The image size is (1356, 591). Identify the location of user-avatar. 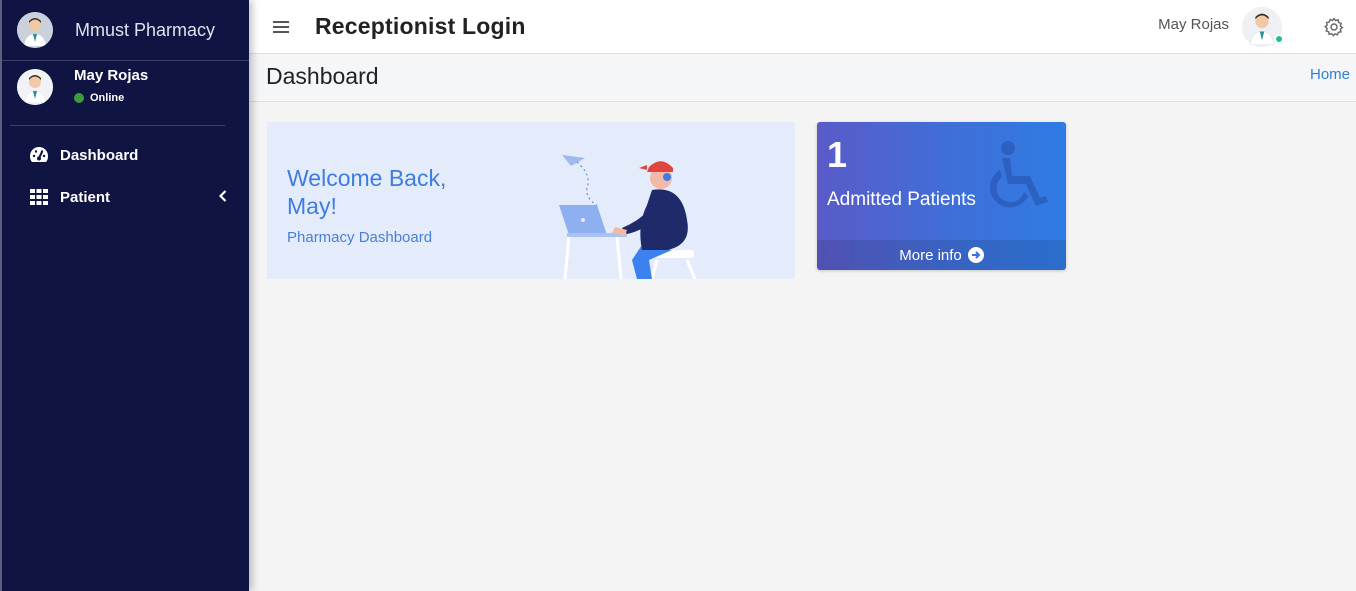
(35, 87).